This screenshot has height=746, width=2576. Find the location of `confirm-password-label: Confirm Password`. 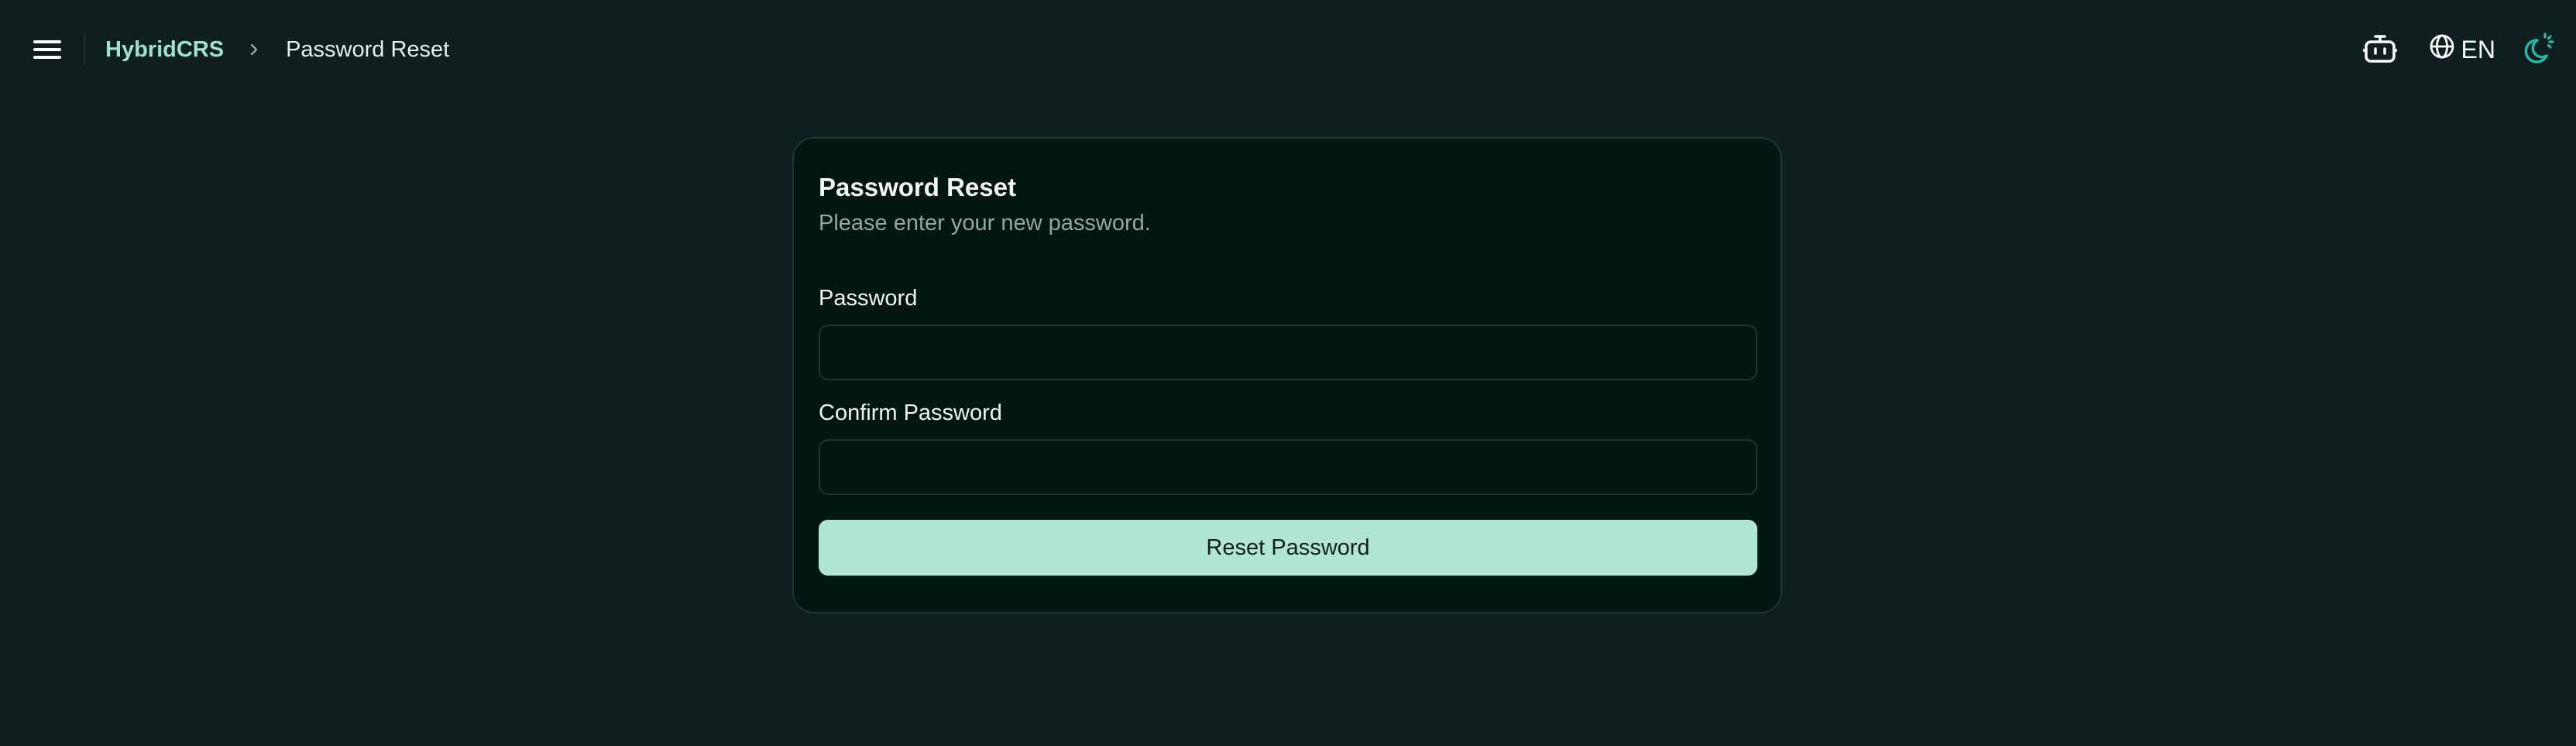

confirm-password-label: Confirm Password is located at coordinates (910, 413).